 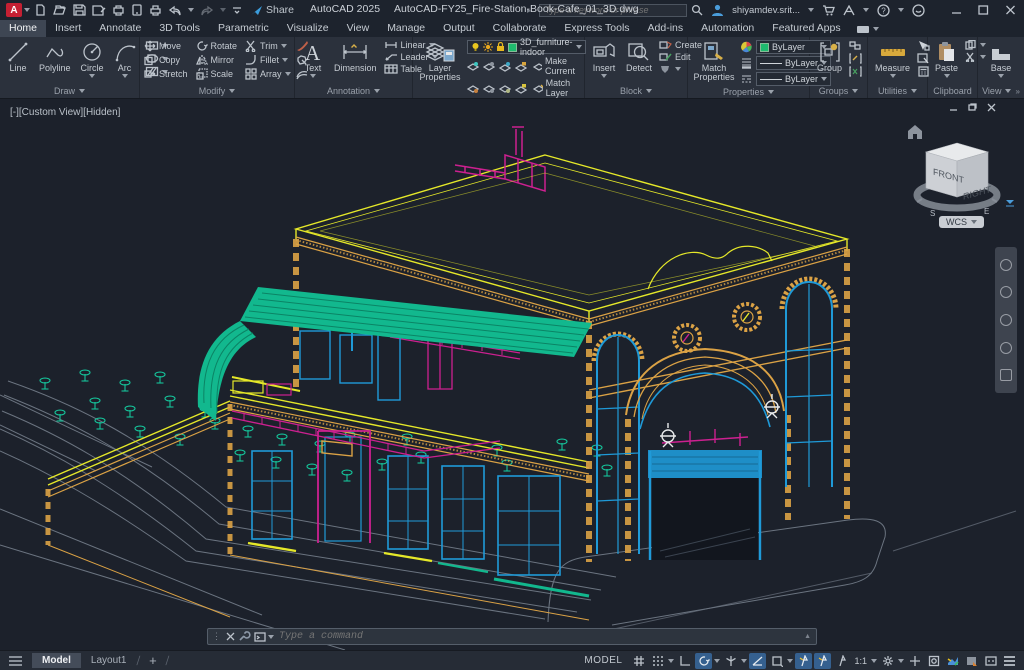 I want to click on tab-automation: Automation, so click(x=727, y=28).